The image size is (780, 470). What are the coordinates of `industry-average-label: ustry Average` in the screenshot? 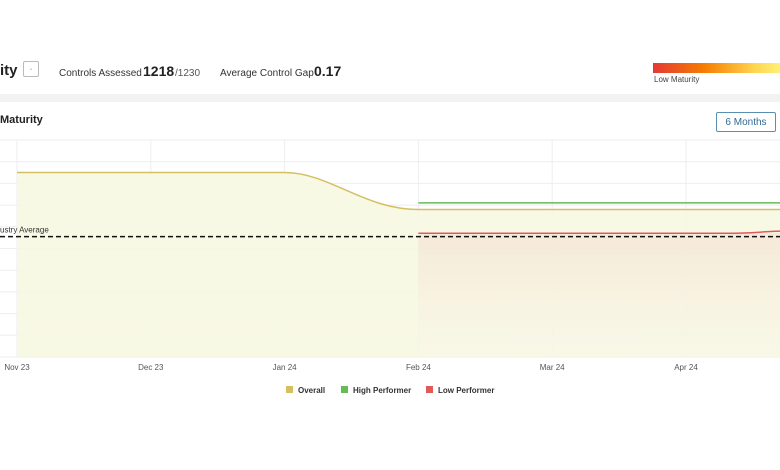 It's located at (24, 230).